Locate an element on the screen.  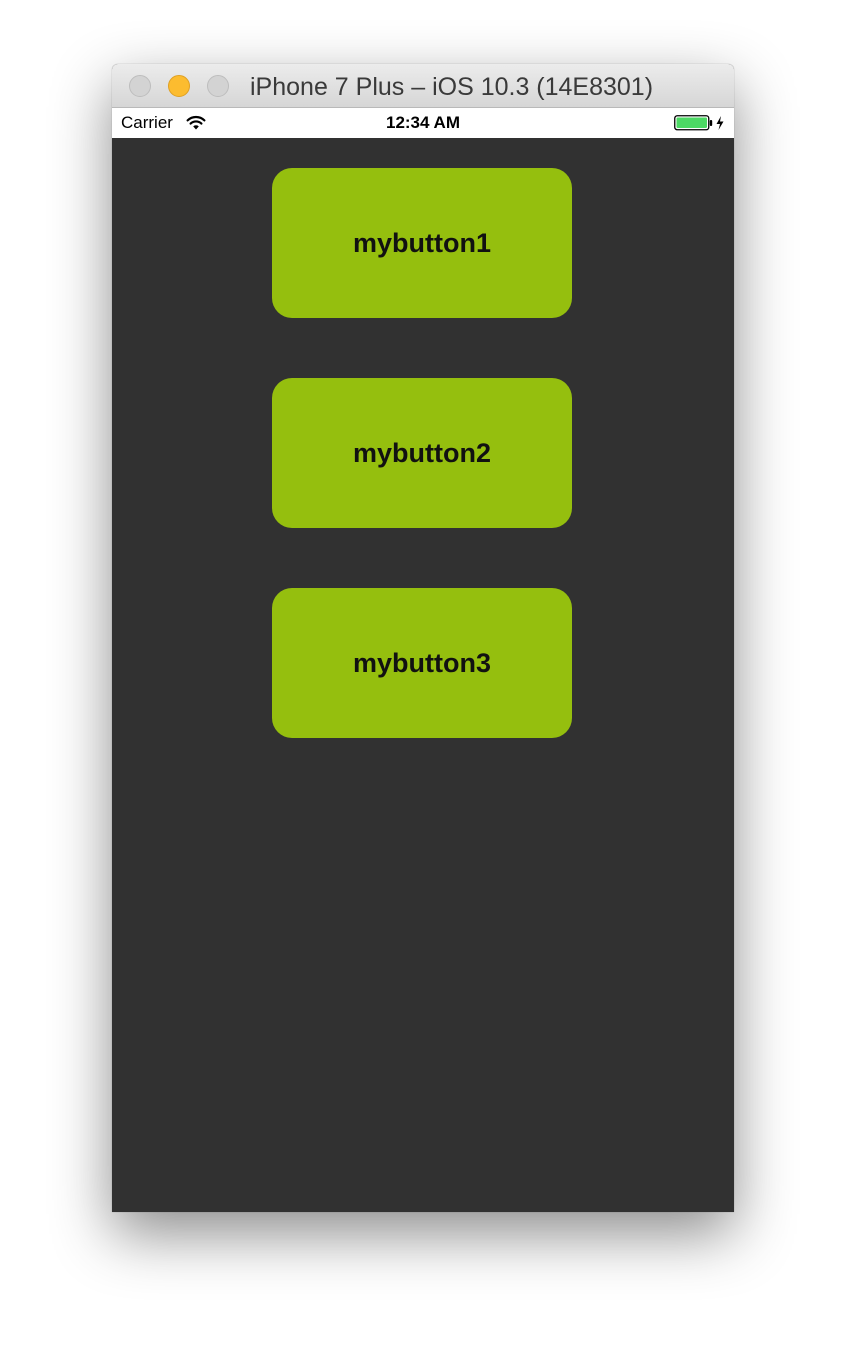
mybutton1-button: mybutton1 is located at coordinates (422, 243).